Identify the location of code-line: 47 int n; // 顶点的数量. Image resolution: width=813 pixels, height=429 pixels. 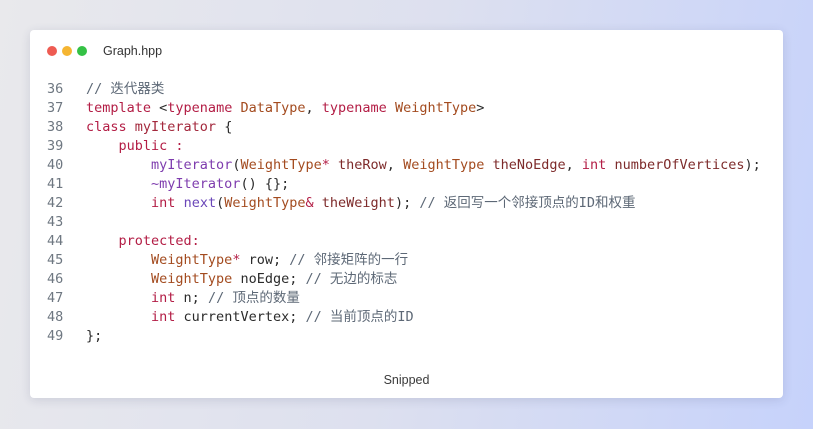
(412, 298).